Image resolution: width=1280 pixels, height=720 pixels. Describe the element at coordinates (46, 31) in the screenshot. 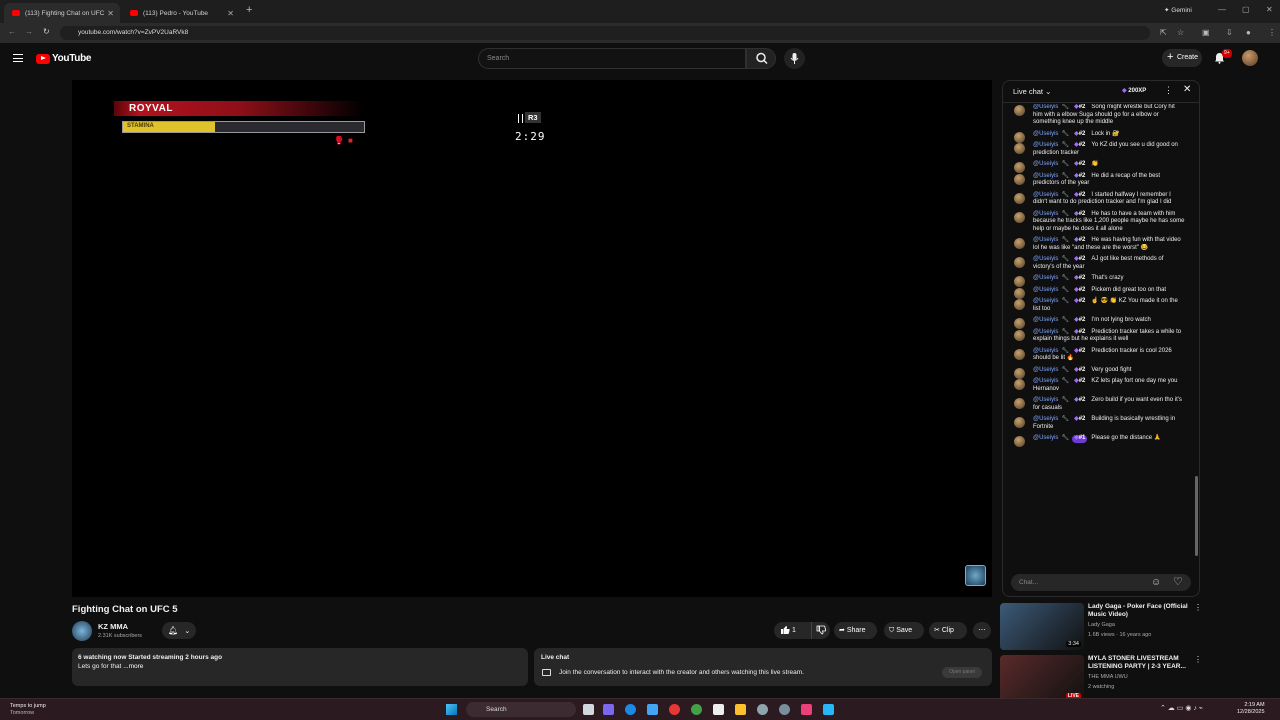

I see `reload-icon: ↻` at that location.